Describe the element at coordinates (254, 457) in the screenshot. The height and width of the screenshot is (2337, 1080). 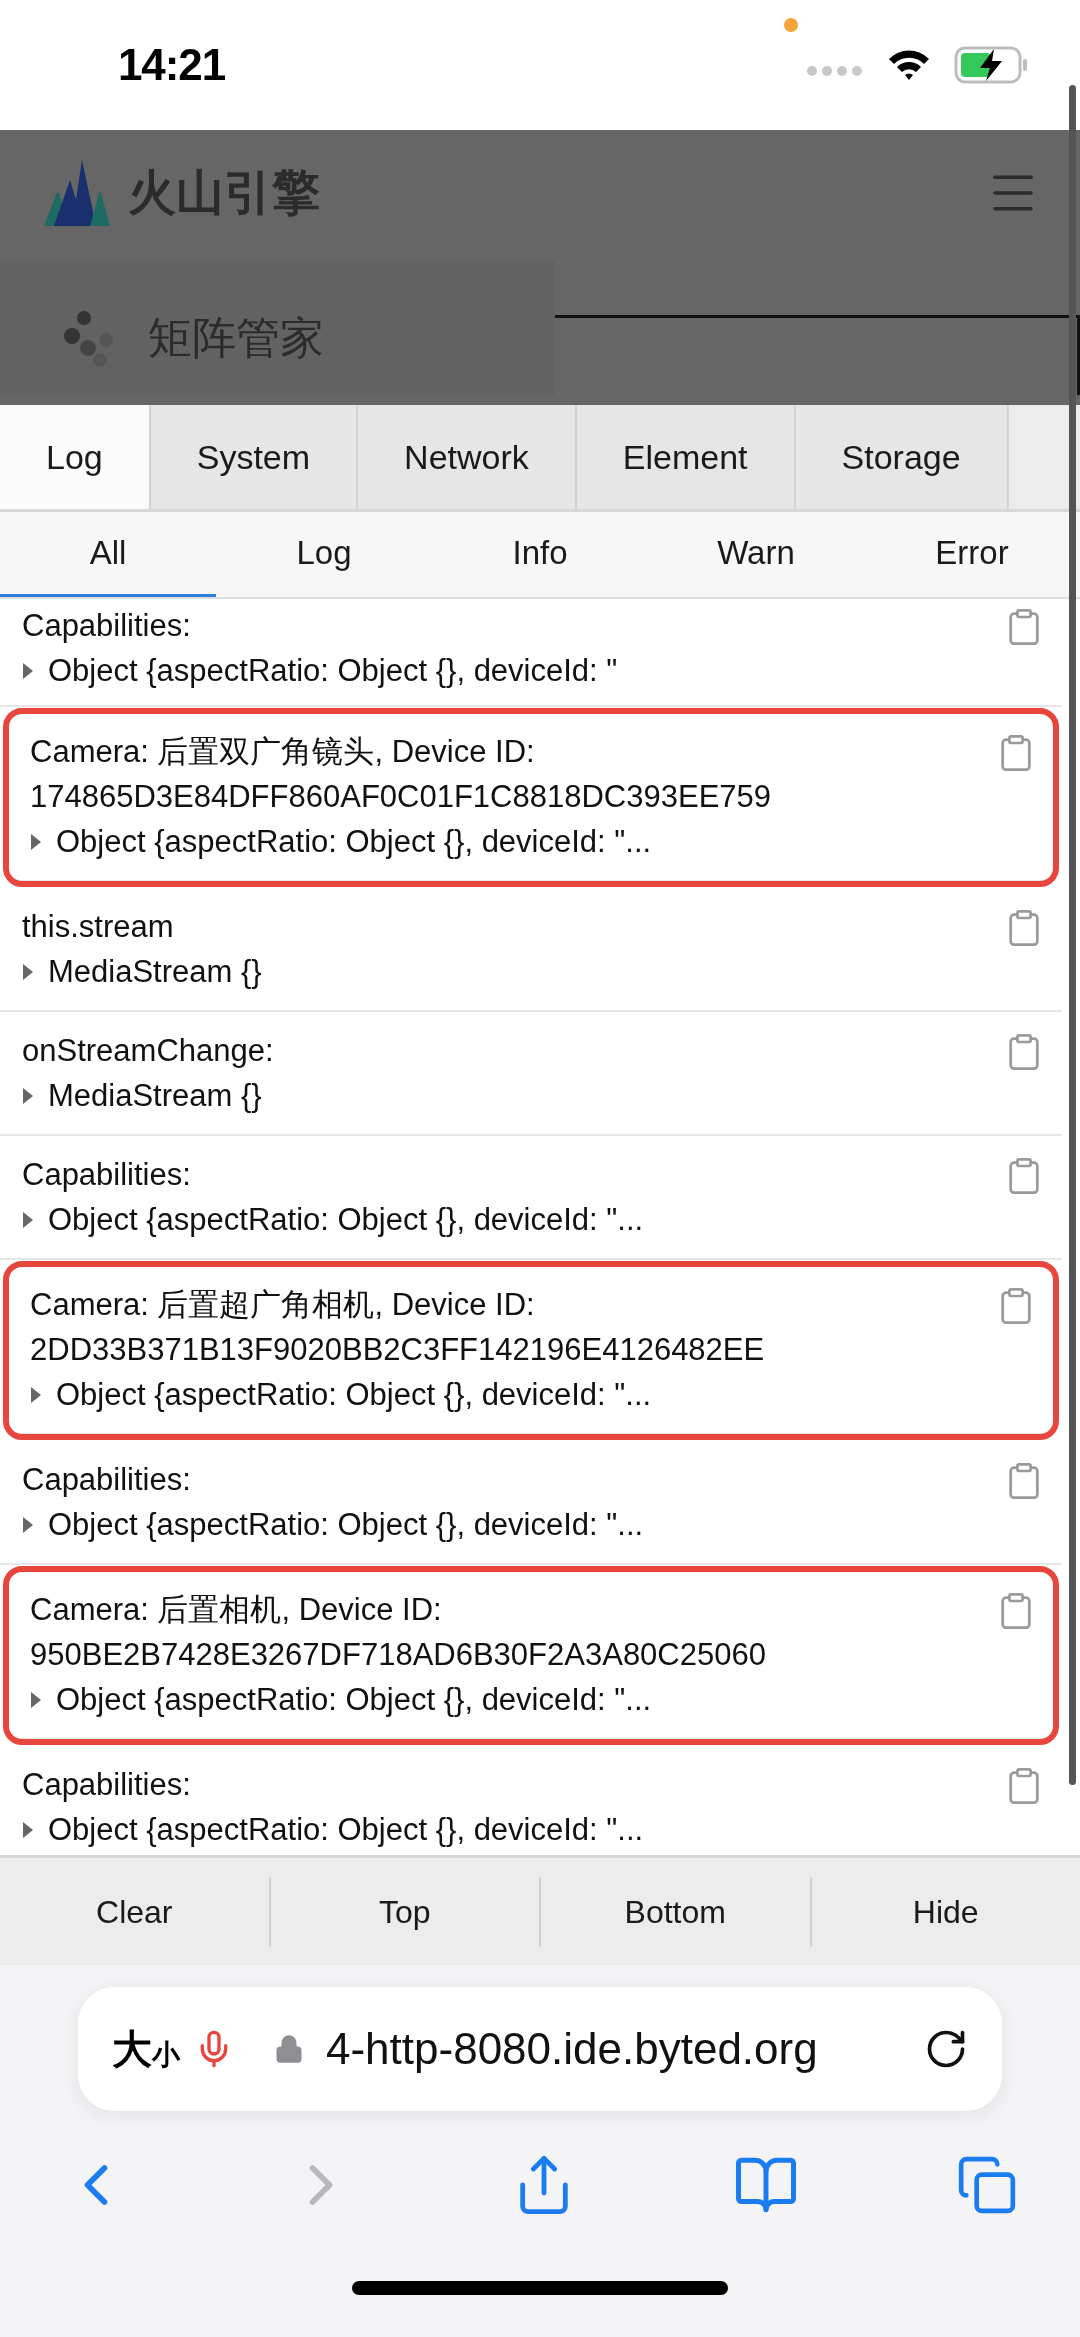
I see `console-tab: System` at that location.